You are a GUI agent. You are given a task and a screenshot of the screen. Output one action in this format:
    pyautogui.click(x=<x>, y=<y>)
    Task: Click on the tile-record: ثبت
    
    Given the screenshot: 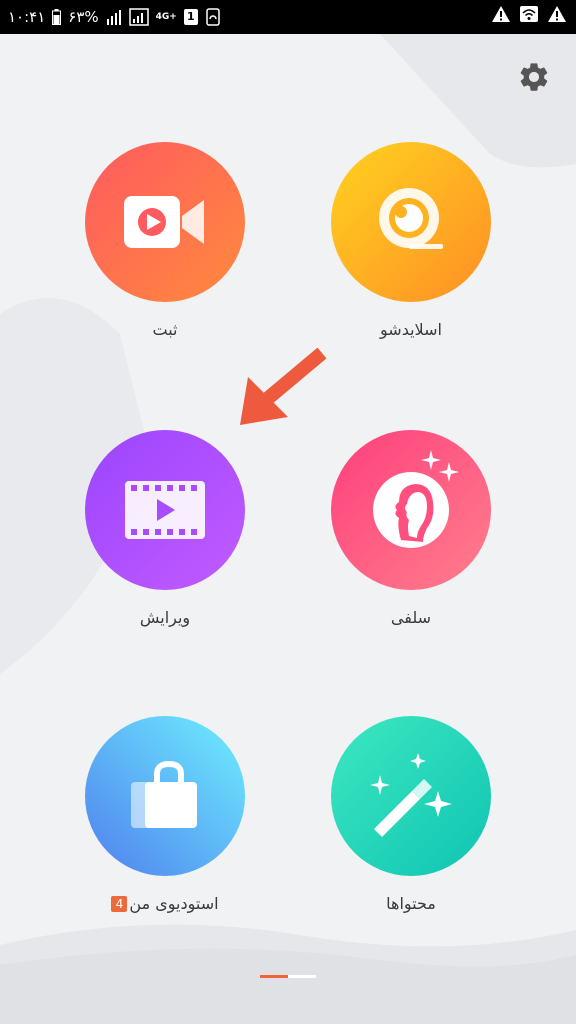 What is the action you would take?
    pyautogui.click(x=165, y=240)
    